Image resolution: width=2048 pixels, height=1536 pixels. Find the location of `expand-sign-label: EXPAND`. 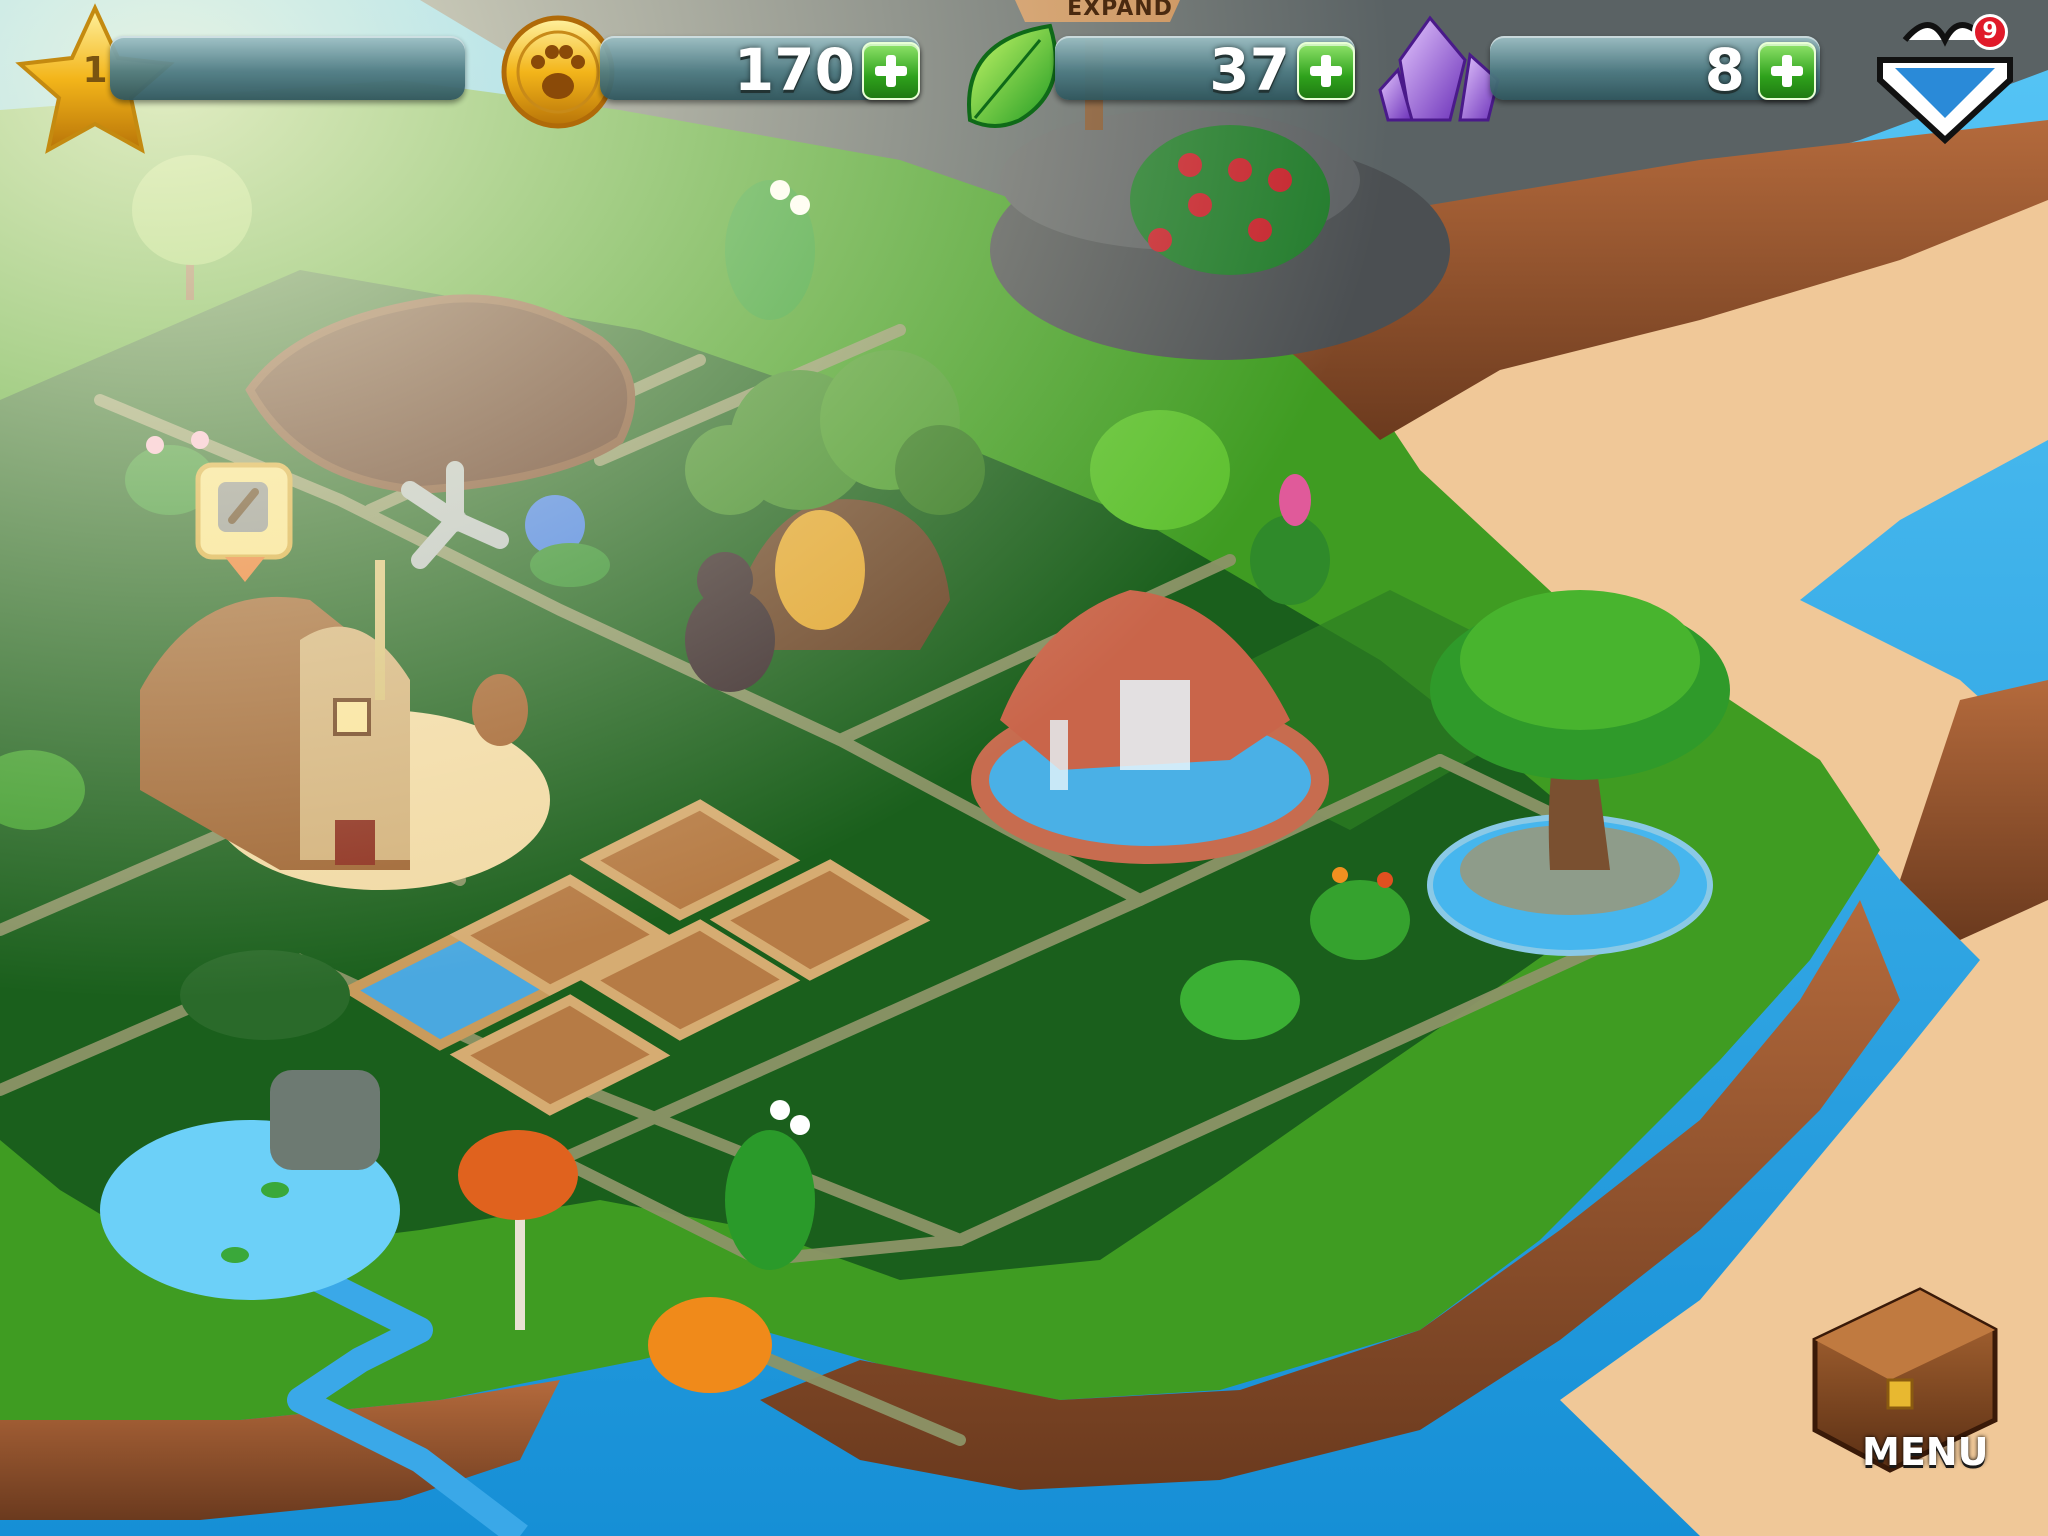

expand-sign-label: EXPAND is located at coordinates (1120, 10).